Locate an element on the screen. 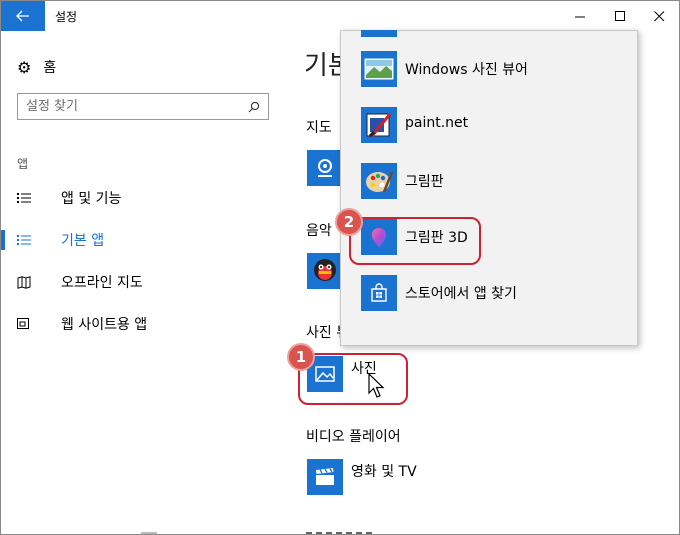 This screenshot has width=680, height=535. step-badge-1: 1 is located at coordinates (301, 357).